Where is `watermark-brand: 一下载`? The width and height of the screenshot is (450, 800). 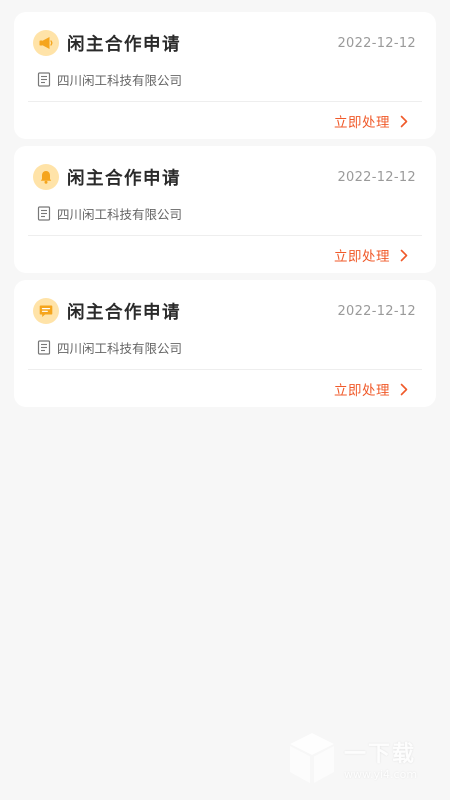 watermark-brand: 一下载 is located at coordinates (380, 754).